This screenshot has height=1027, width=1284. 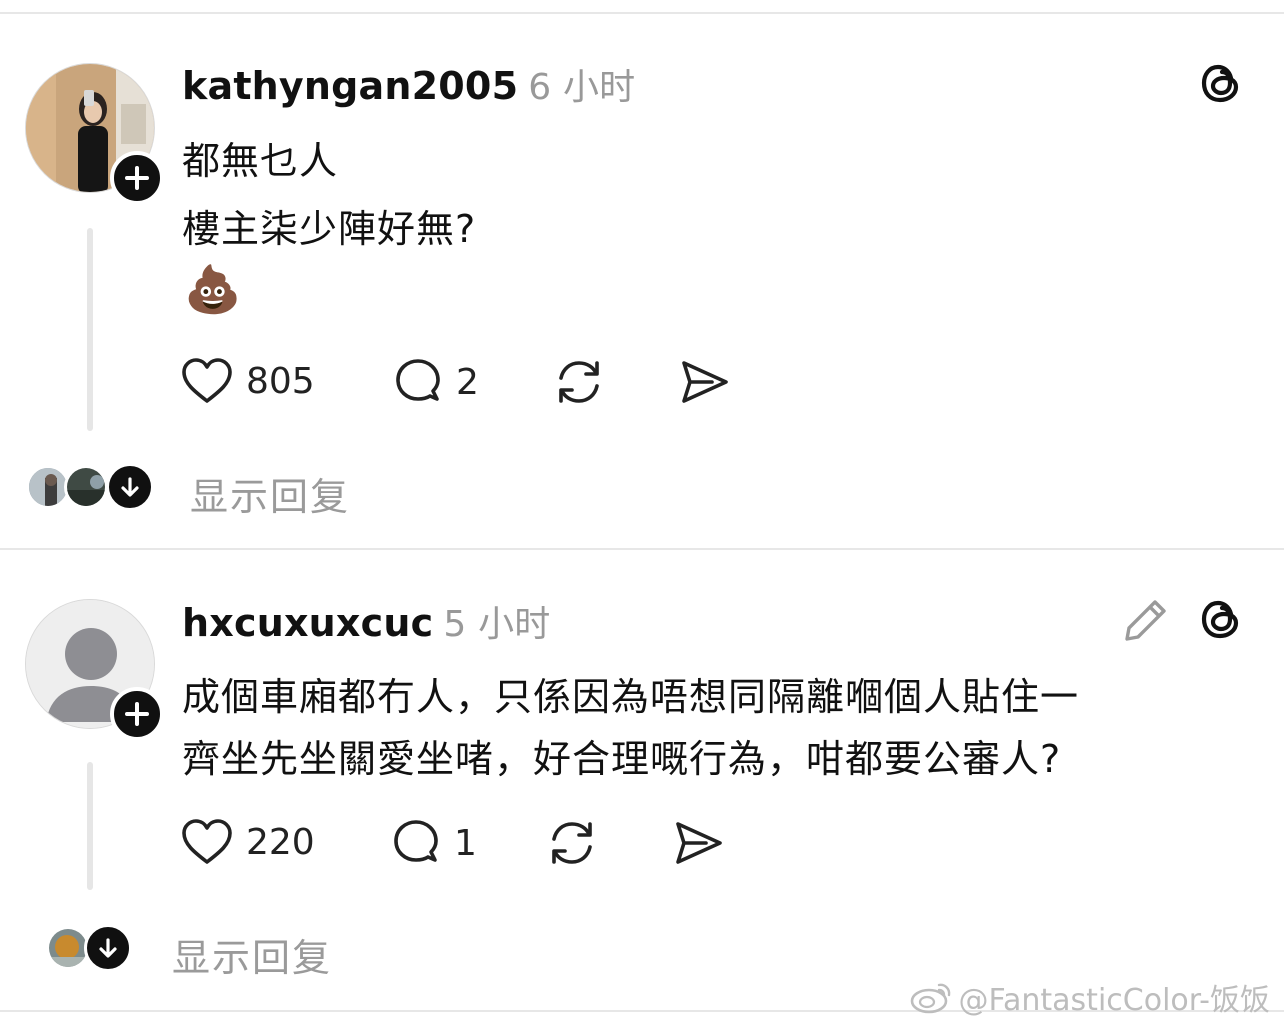 What do you see at coordinates (280, 381) in the screenshot?
I see `like-count: 805` at bounding box center [280, 381].